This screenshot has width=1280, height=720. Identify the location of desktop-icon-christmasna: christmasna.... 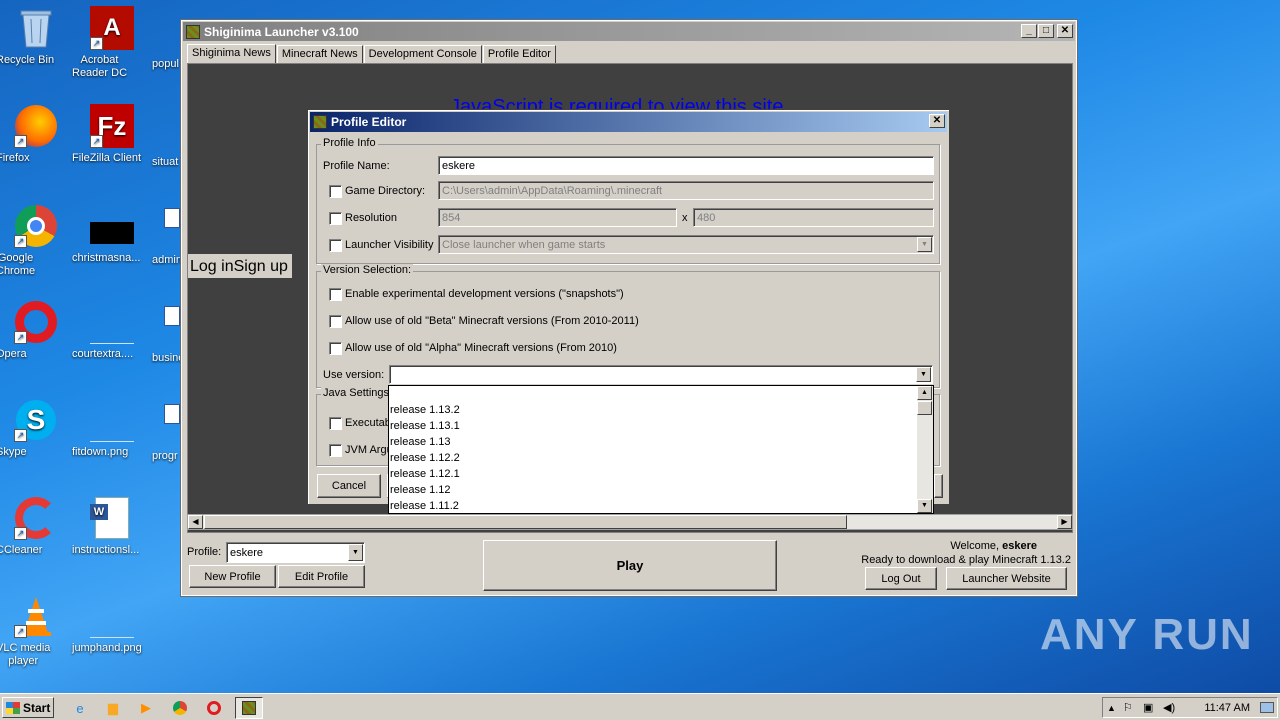
(112, 234).